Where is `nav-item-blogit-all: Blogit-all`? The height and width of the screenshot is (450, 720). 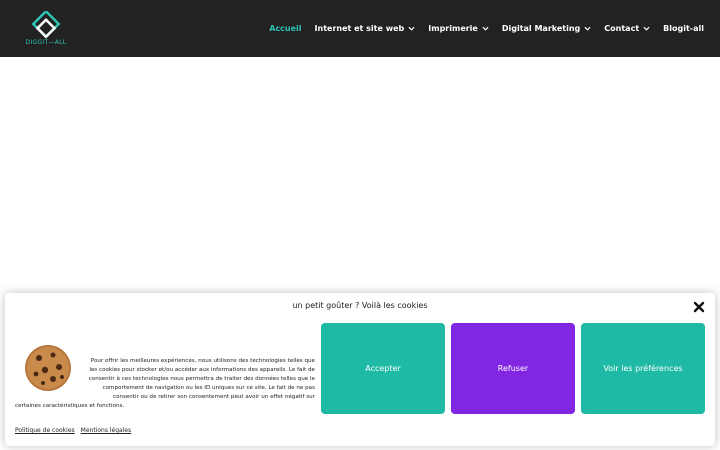
nav-item-blogit-all: Blogit-all is located at coordinates (683, 28).